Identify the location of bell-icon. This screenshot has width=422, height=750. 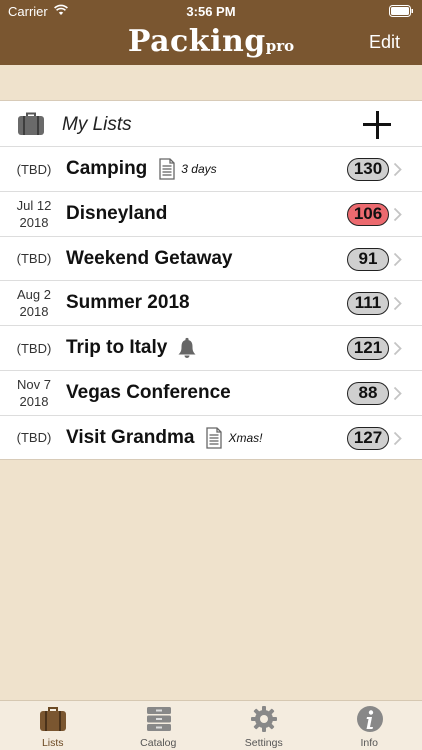
(187, 348).